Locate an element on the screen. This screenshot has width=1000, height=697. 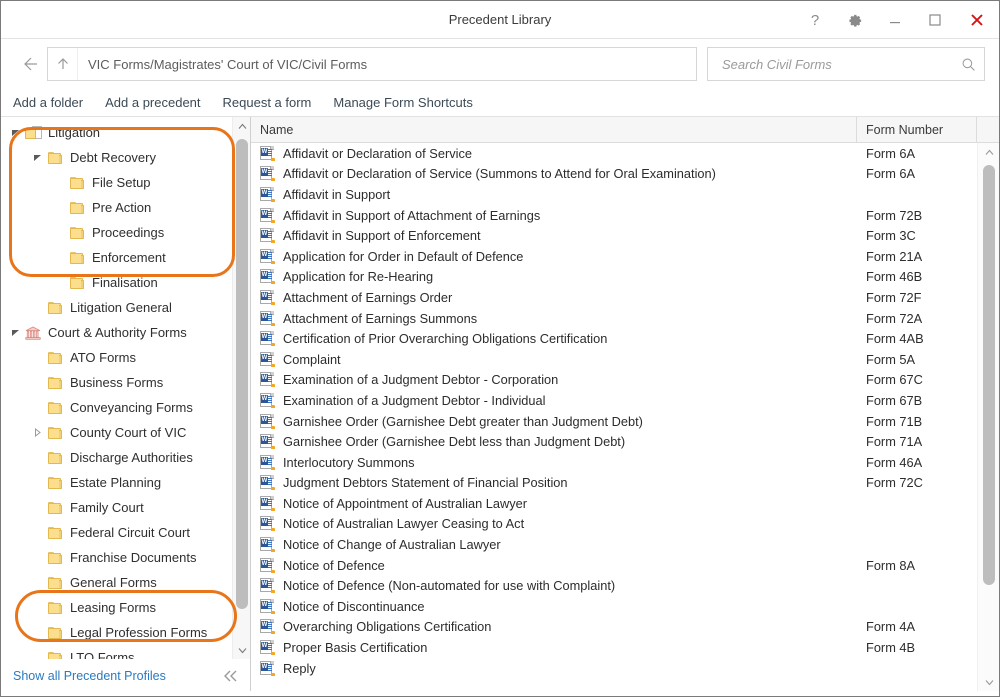
table-row: W Attachment of Earnings Order Form 72F is located at coordinates (614, 297).